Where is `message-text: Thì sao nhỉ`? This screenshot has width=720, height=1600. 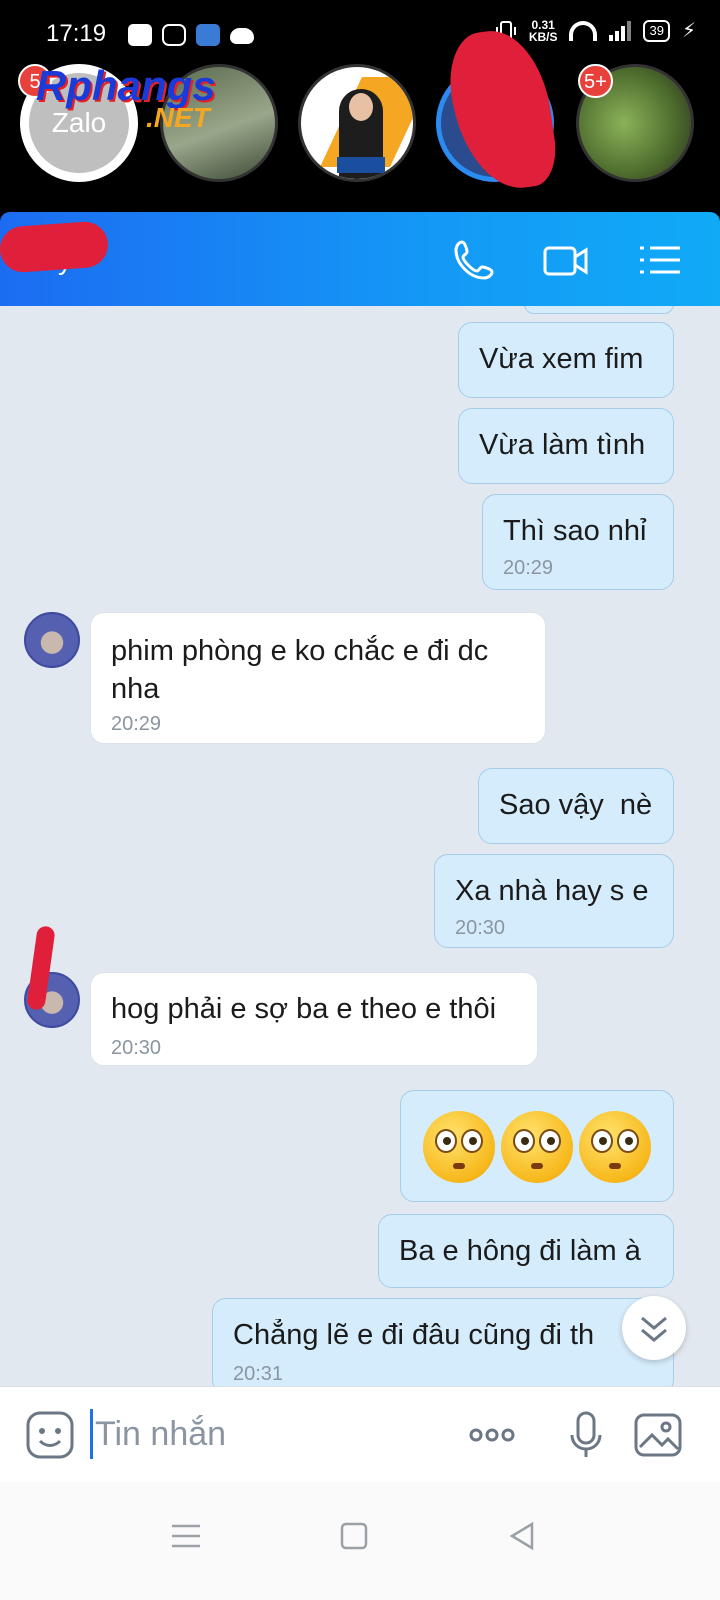 message-text: Thì sao nhỉ is located at coordinates (575, 531).